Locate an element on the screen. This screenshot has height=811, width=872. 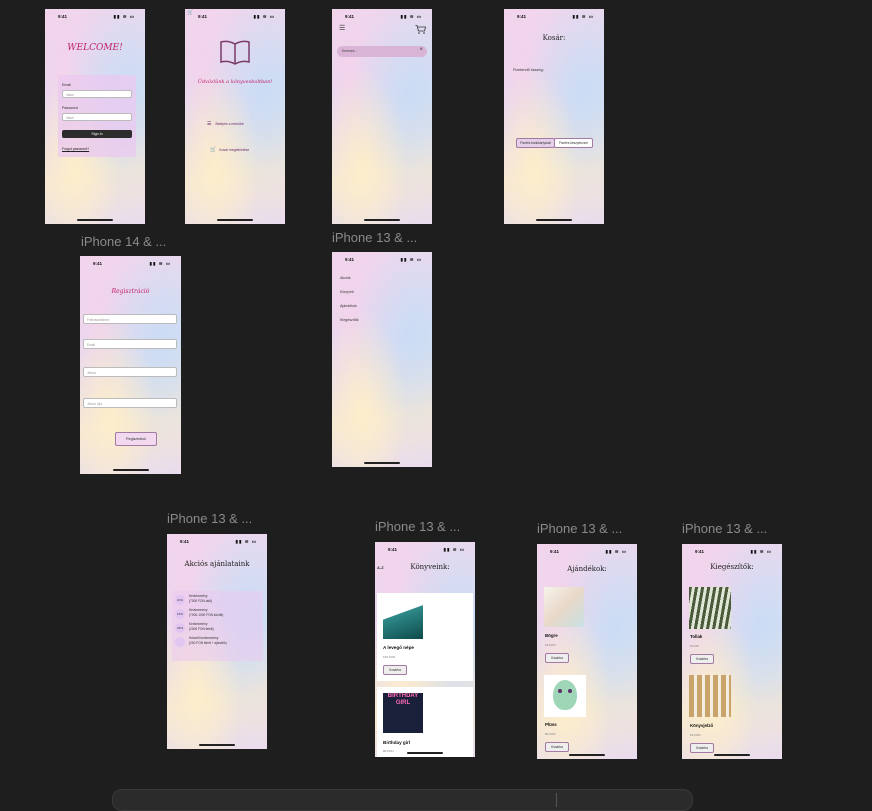
books-title: Könyveink: is located at coordinates (430, 567).